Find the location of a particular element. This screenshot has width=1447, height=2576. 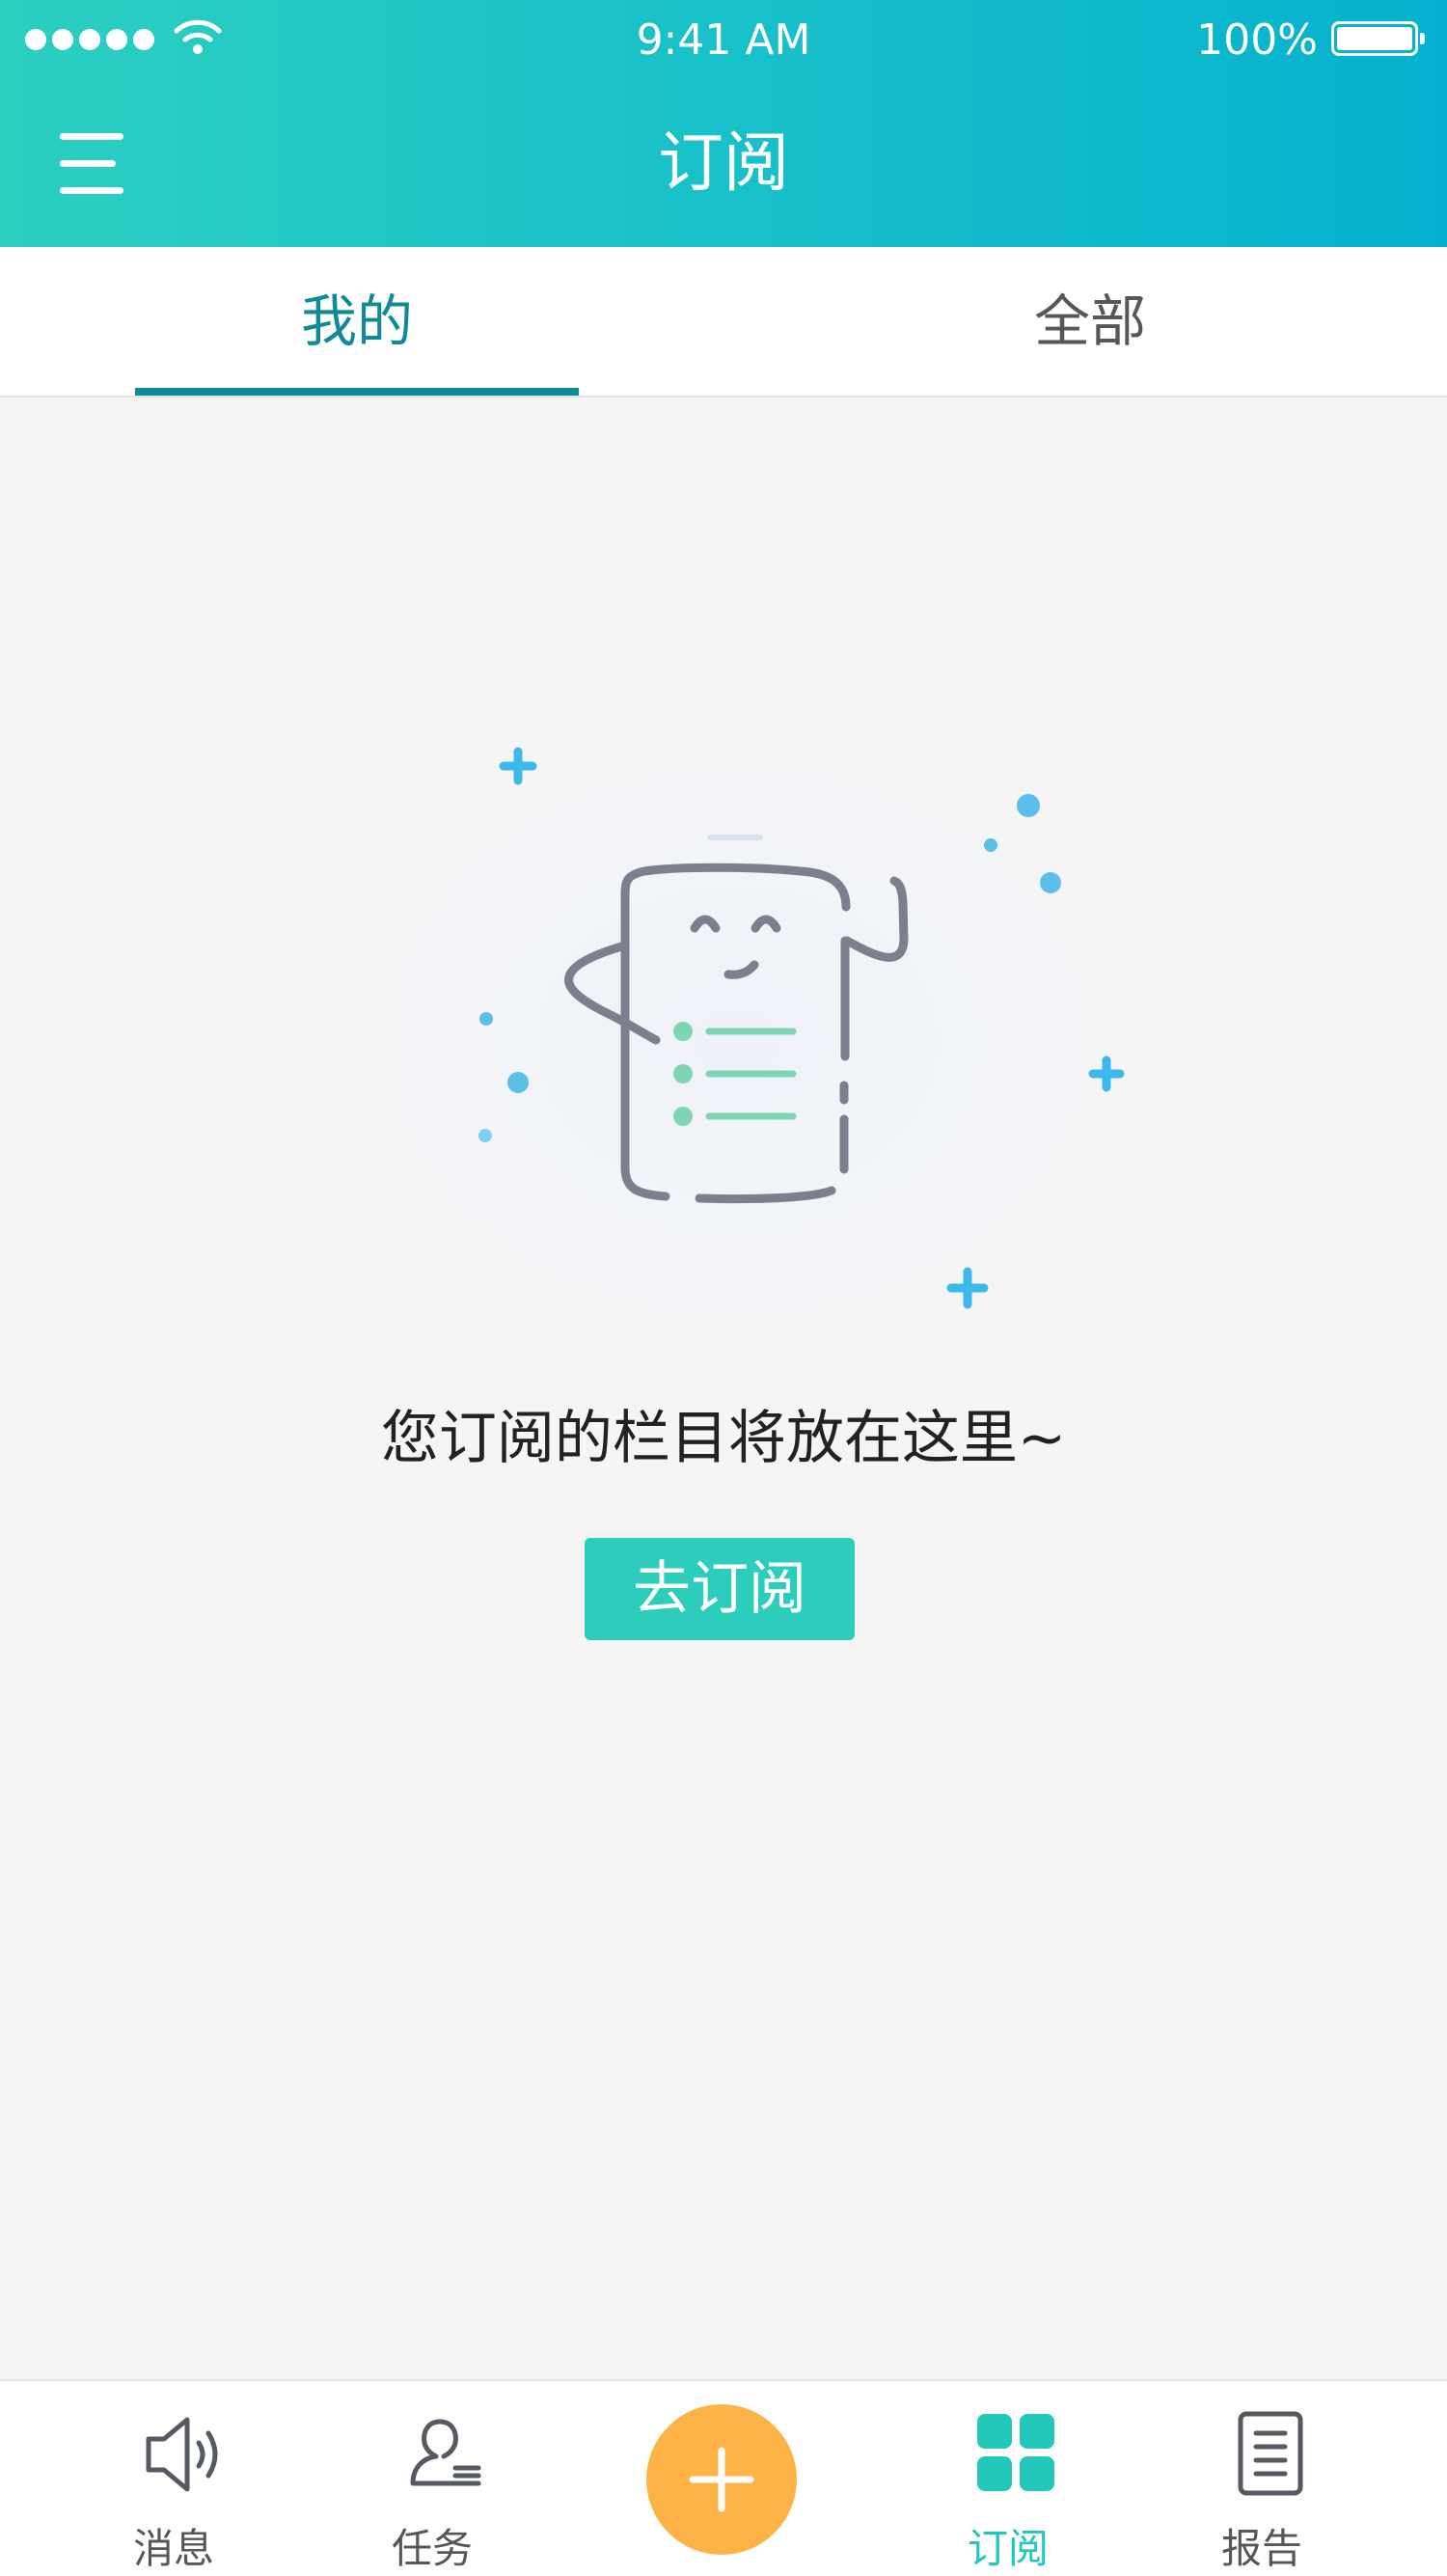

go-subscribe-button: 去订阅 is located at coordinates (720, 1589).